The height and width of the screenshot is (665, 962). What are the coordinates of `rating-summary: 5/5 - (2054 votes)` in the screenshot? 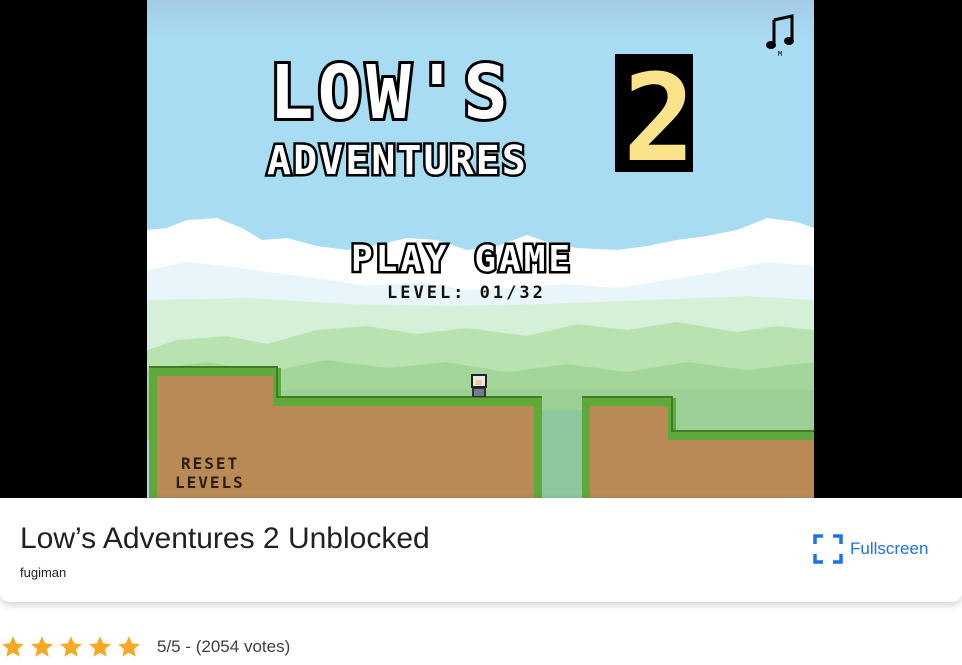 It's located at (224, 646).